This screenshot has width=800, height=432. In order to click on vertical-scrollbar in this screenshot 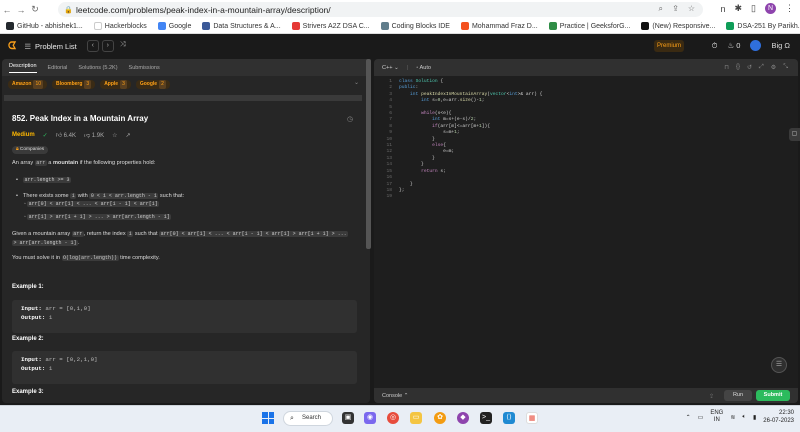, I will do `click(368, 154)`.